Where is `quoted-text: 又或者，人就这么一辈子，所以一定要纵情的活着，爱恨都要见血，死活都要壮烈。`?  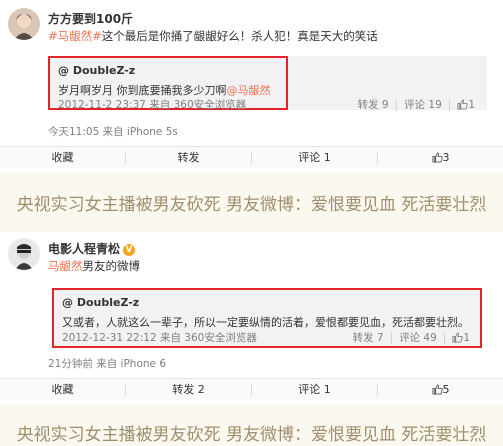 quoted-text: 又或者，人就这么一辈子，所以一定要纵情的活着，爱恨都要见血，死活都要壮烈。 is located at coordinates (265, 322).